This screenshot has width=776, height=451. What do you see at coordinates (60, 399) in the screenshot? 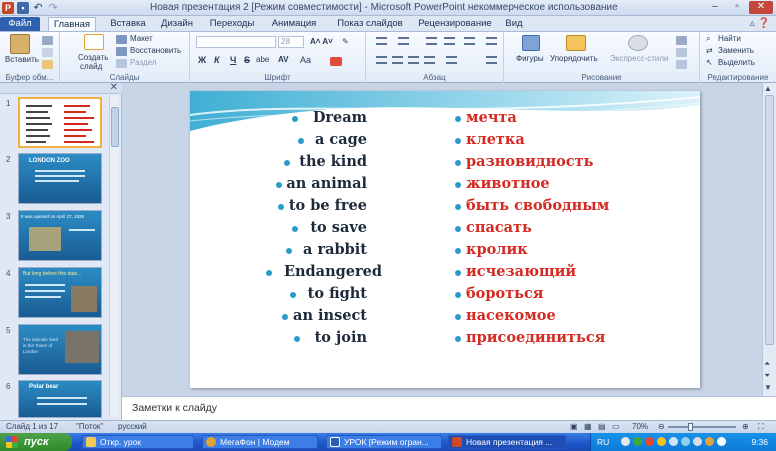
I see `slide-thumbnail-6: Polar bear` at bounding box center [60, 399].